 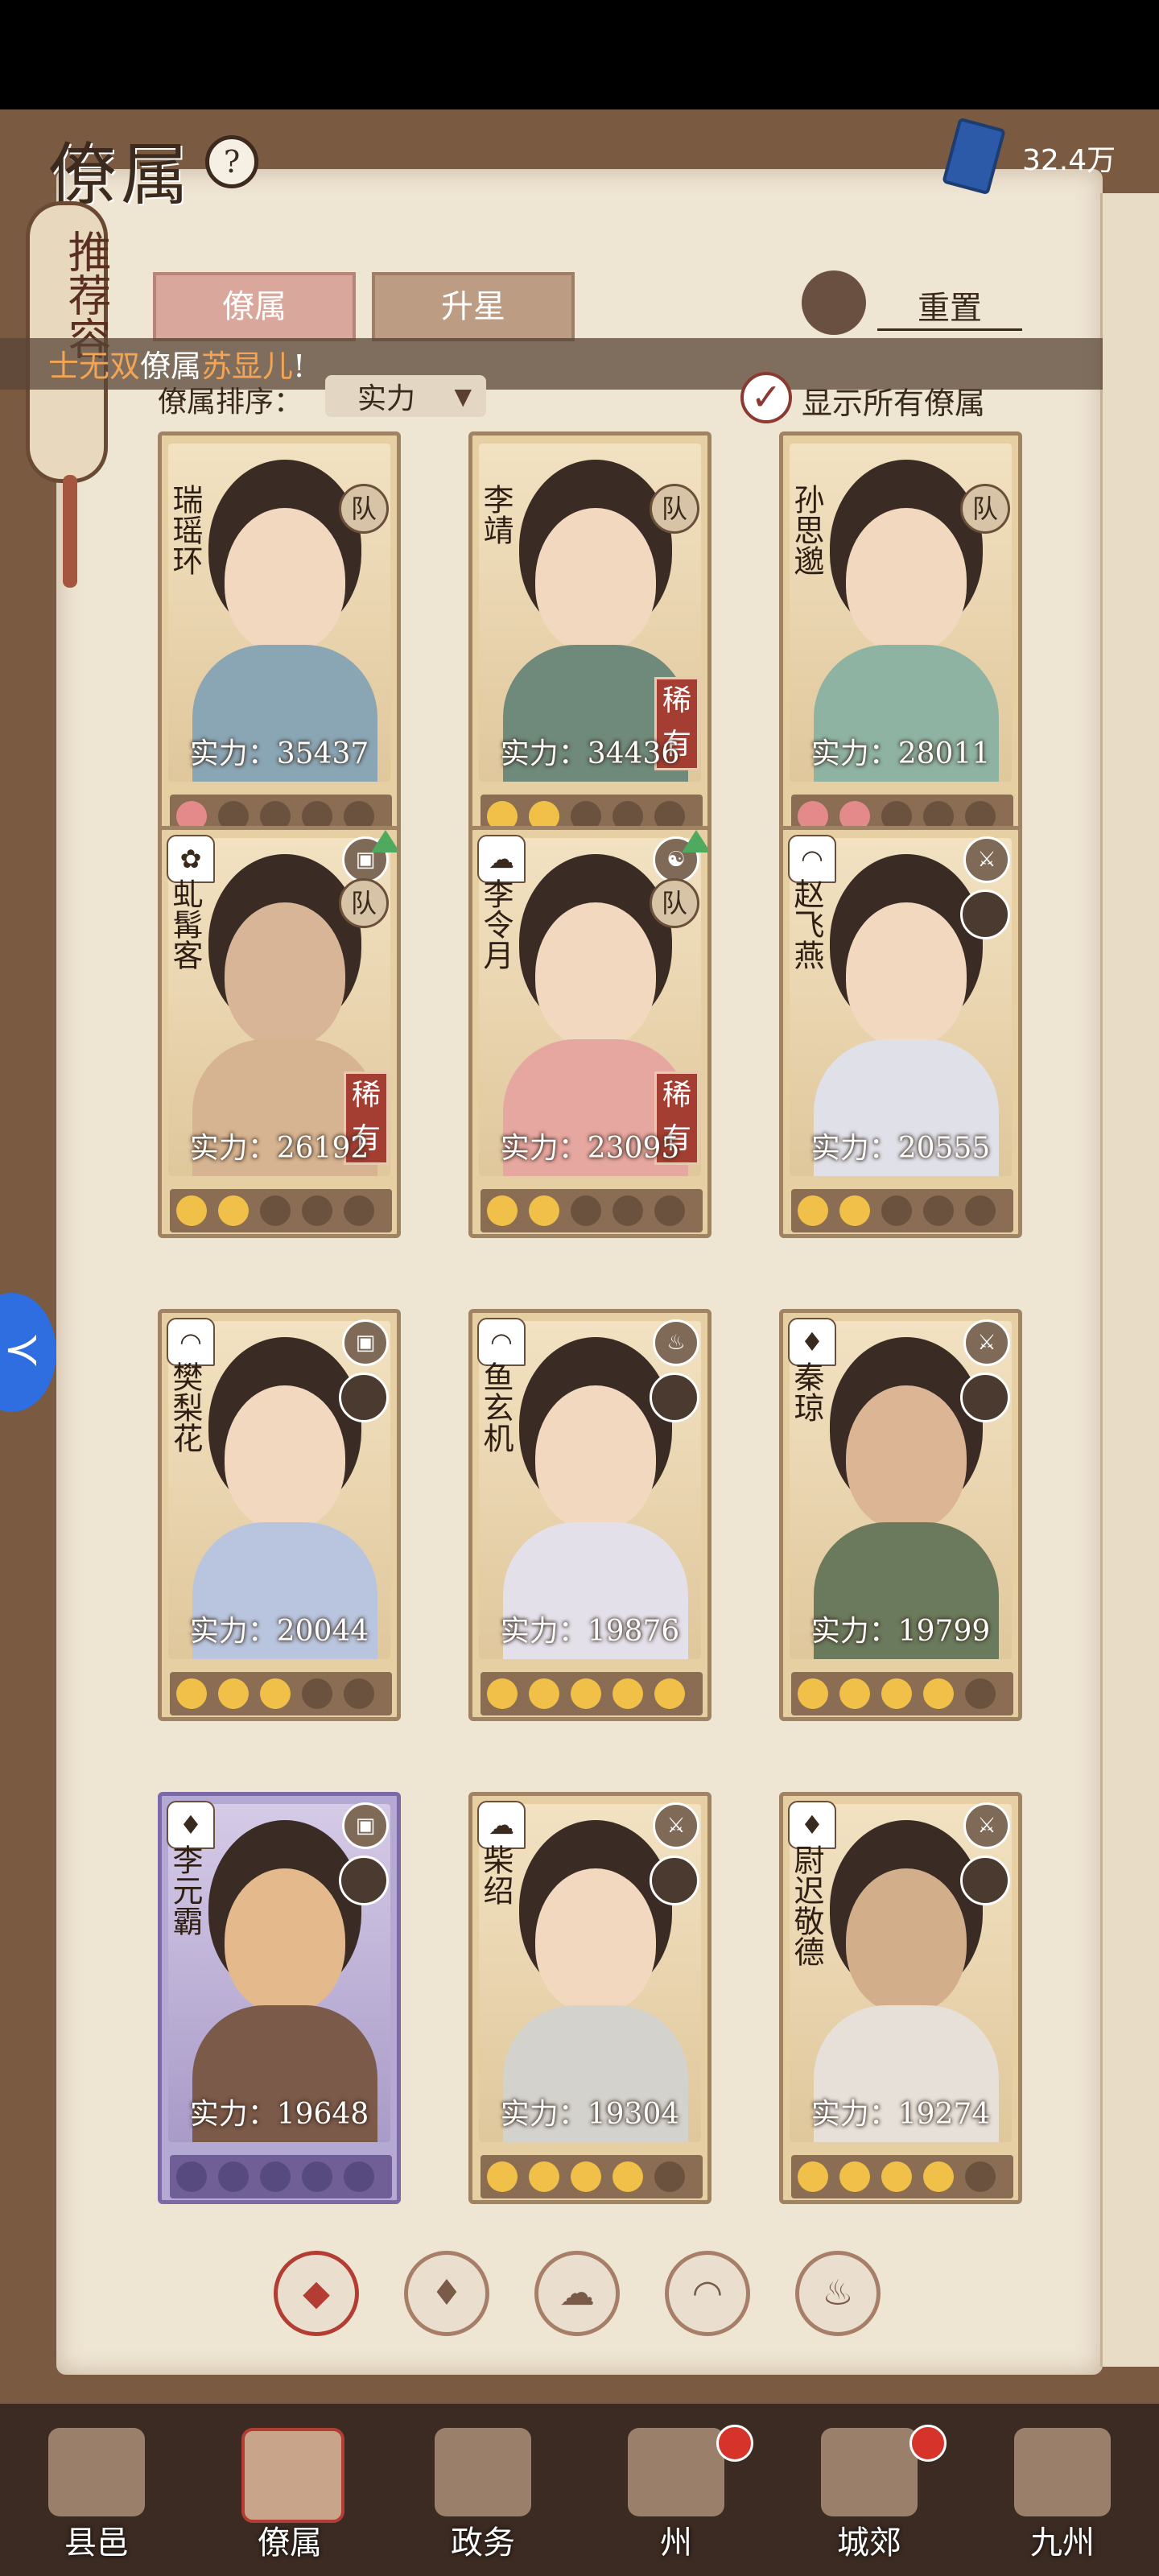 What do you see at coordinates (676, 2490) in the screenshot?
I see `nav-prefecture: 州` at bounding box center [676, 2490].